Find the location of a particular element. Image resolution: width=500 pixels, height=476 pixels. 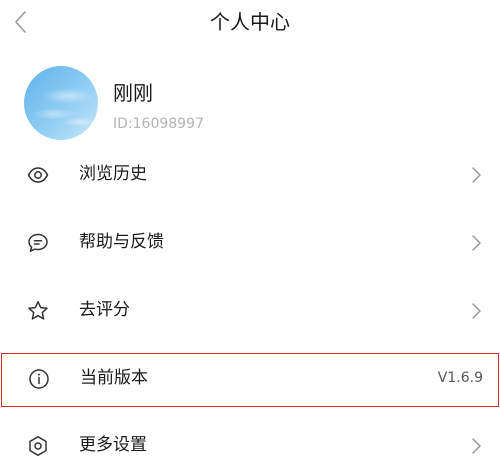

top-bar: 个人中心 is located at coordinates (250, 22).